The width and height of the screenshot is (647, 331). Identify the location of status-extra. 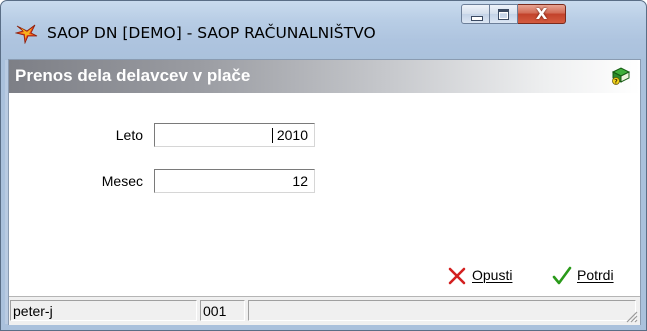
(442, 310).